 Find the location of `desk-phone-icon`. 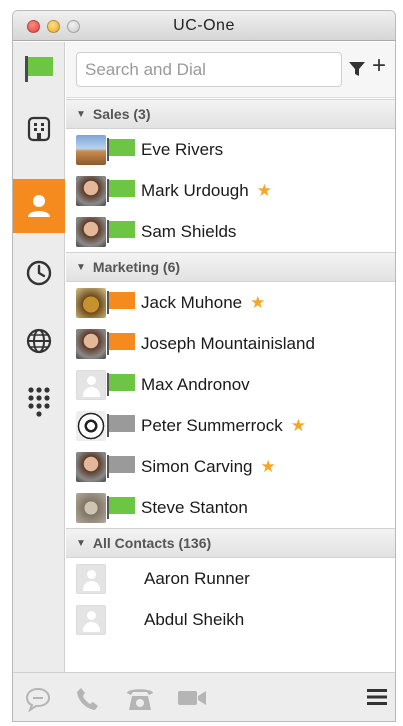

desk-phone-icon is located at coordinates (140, 699).